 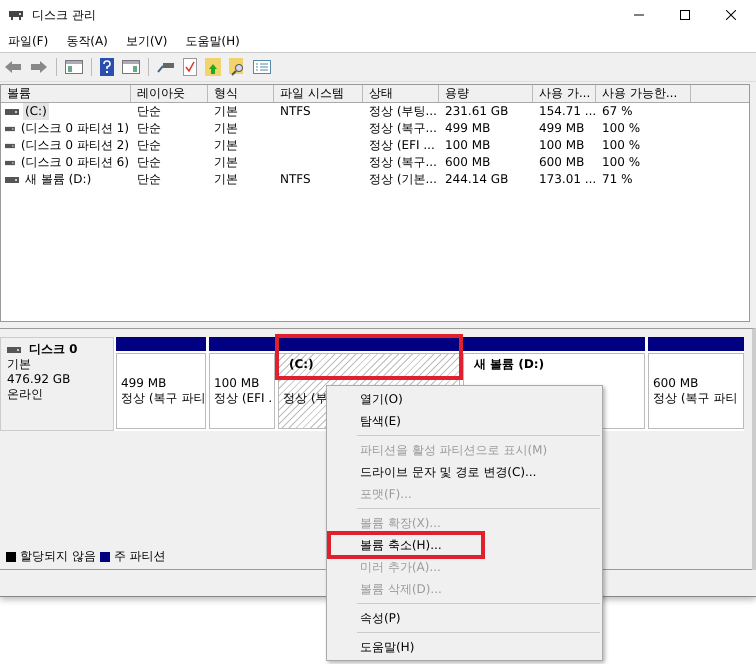 What do you see at coordinates (617, 111) in the screenshot?
I see `table-cell-text: 67 %` at bounding box center [617, 111].